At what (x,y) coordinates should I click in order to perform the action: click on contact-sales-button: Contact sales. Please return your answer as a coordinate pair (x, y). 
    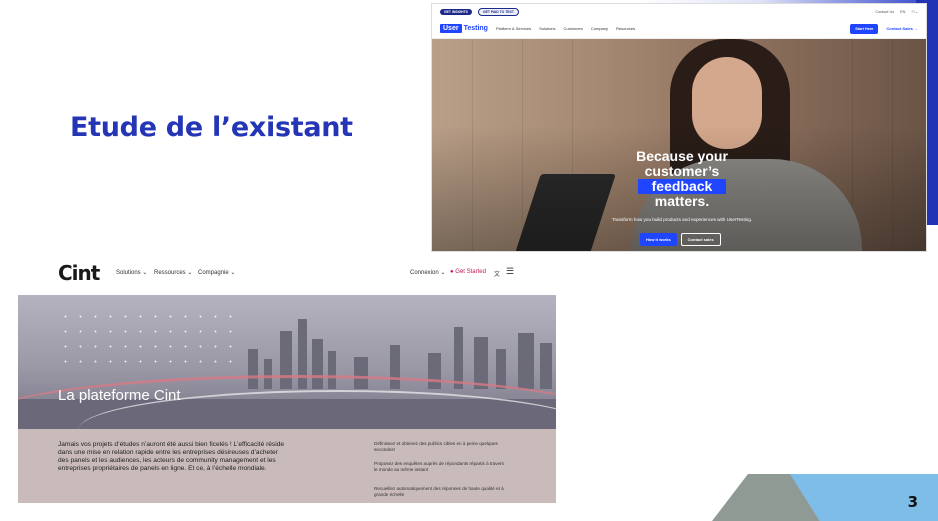
    Looking at the image, I should click on (700, 239).